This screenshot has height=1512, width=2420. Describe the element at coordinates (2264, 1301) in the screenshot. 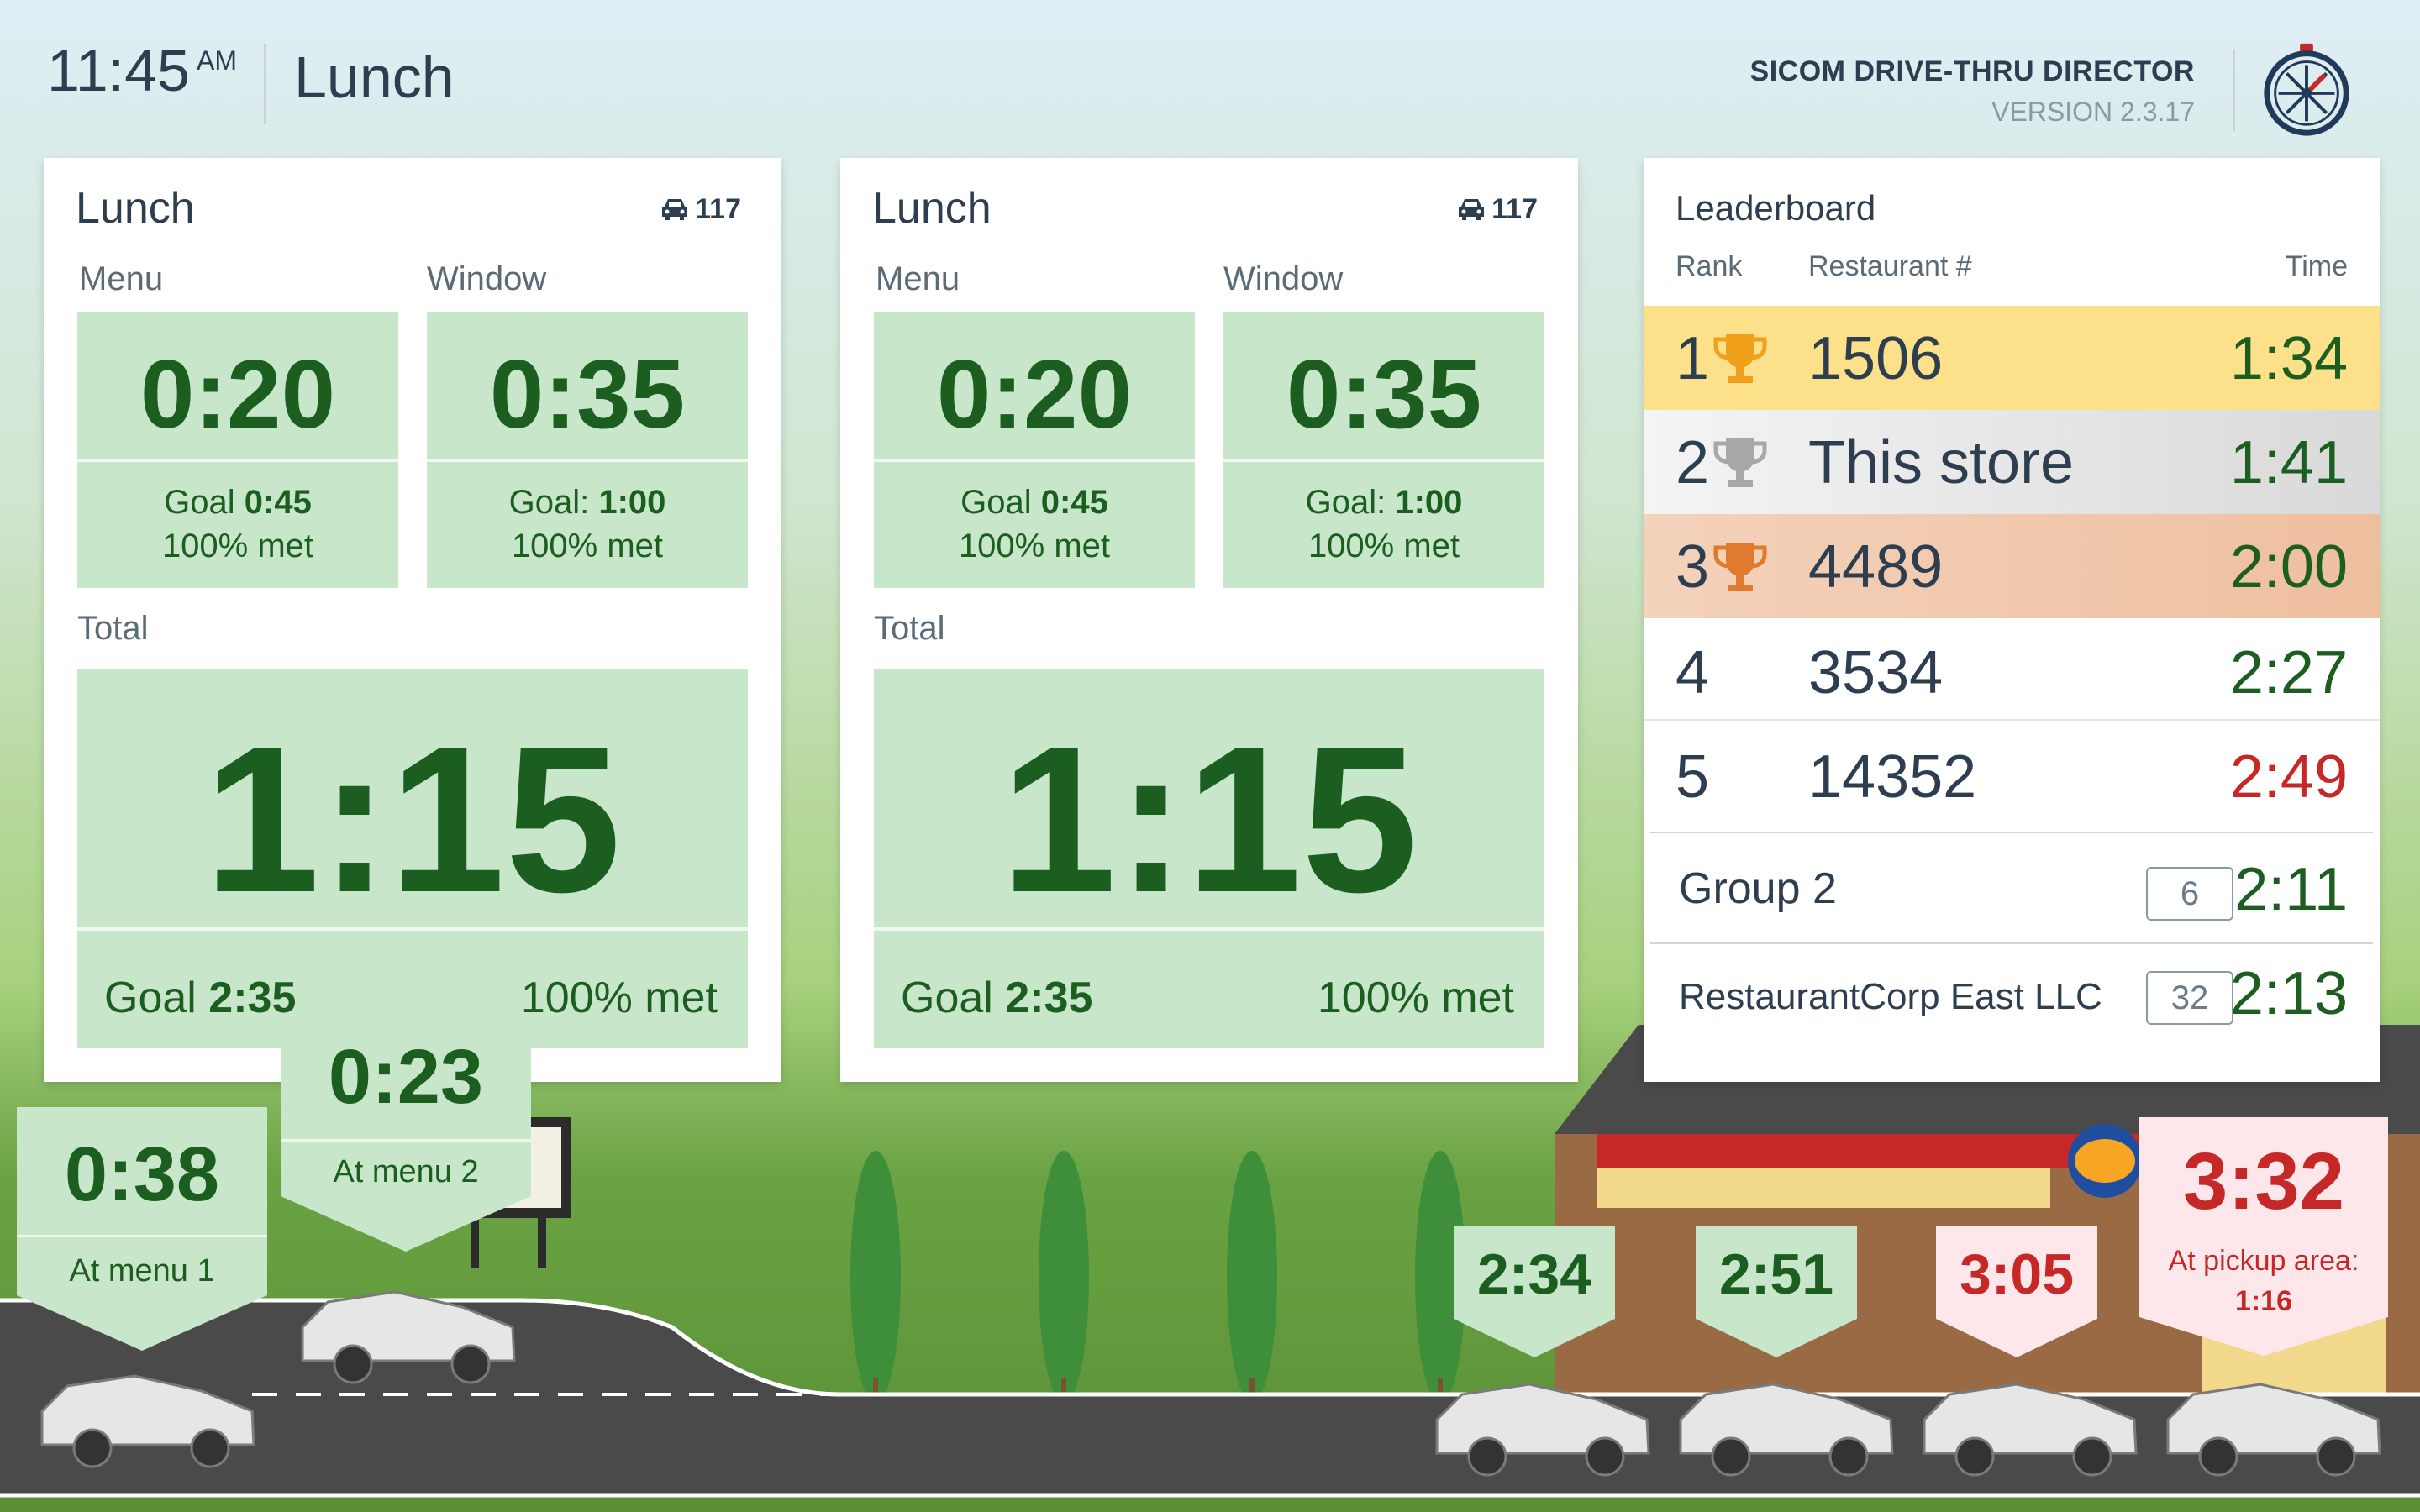

I see `pickup-sub: 1:16` at that location.